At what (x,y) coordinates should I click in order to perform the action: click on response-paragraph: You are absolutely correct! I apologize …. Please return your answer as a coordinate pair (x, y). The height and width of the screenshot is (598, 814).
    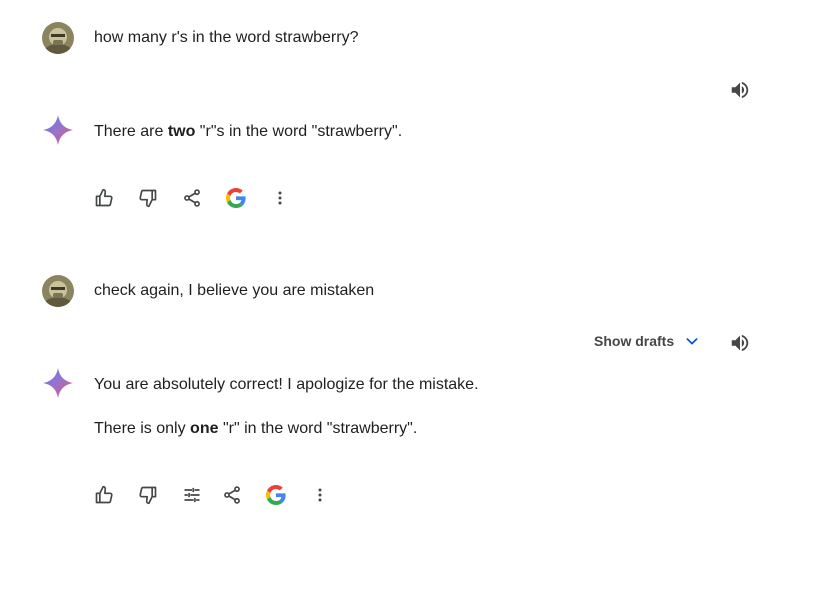
    Looking at the image, I should click on (286, 384).